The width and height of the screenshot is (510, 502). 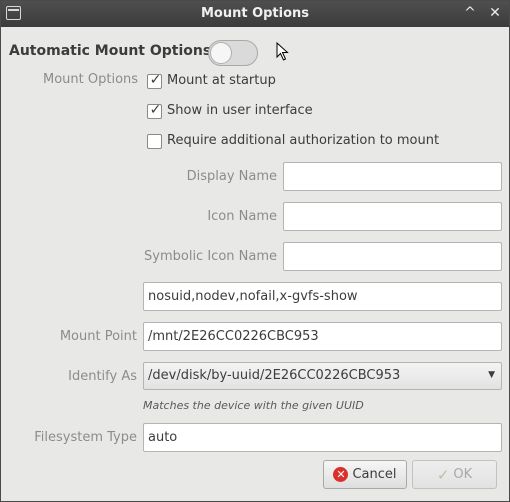 I want to click on cancel-button-label: Cancel, so click(x=374, y=474).